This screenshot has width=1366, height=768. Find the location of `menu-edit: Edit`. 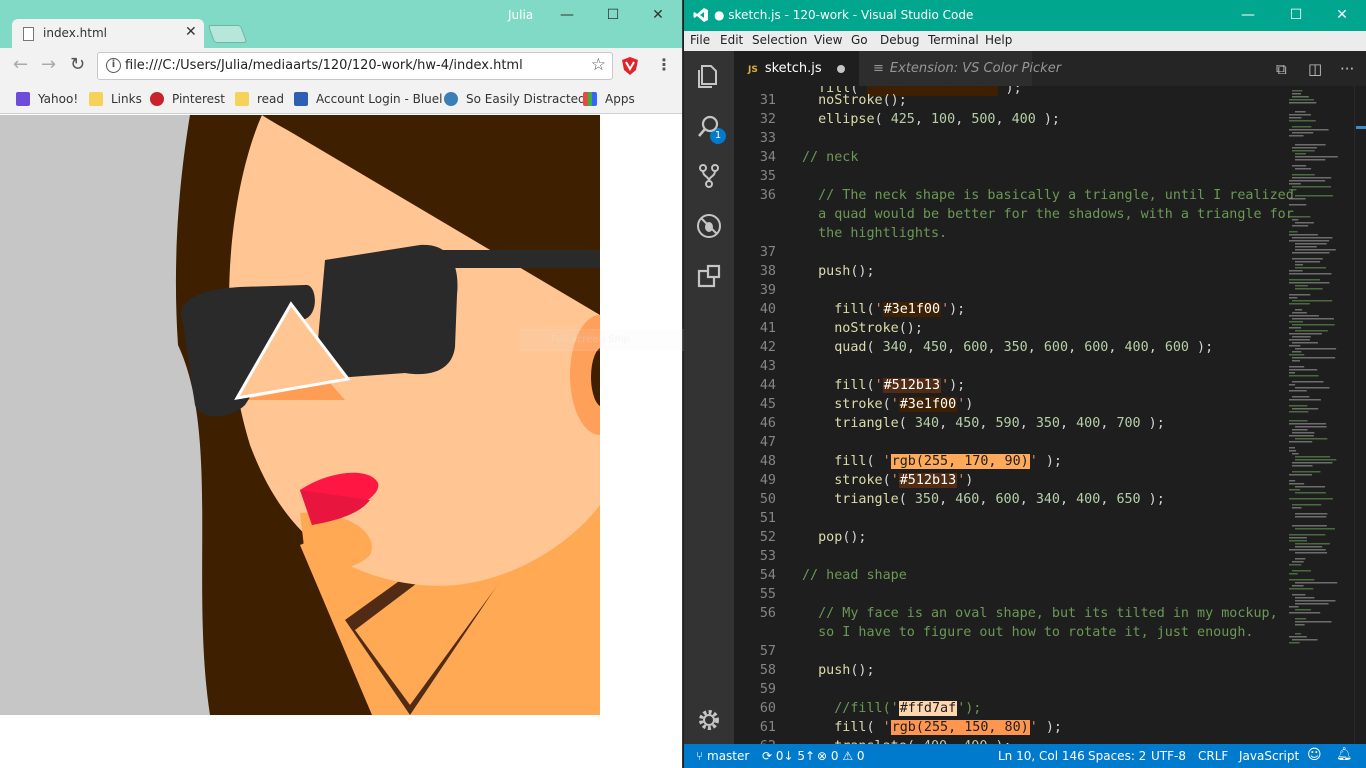

menu-edit: Edit is located at coordinates (731, 40).